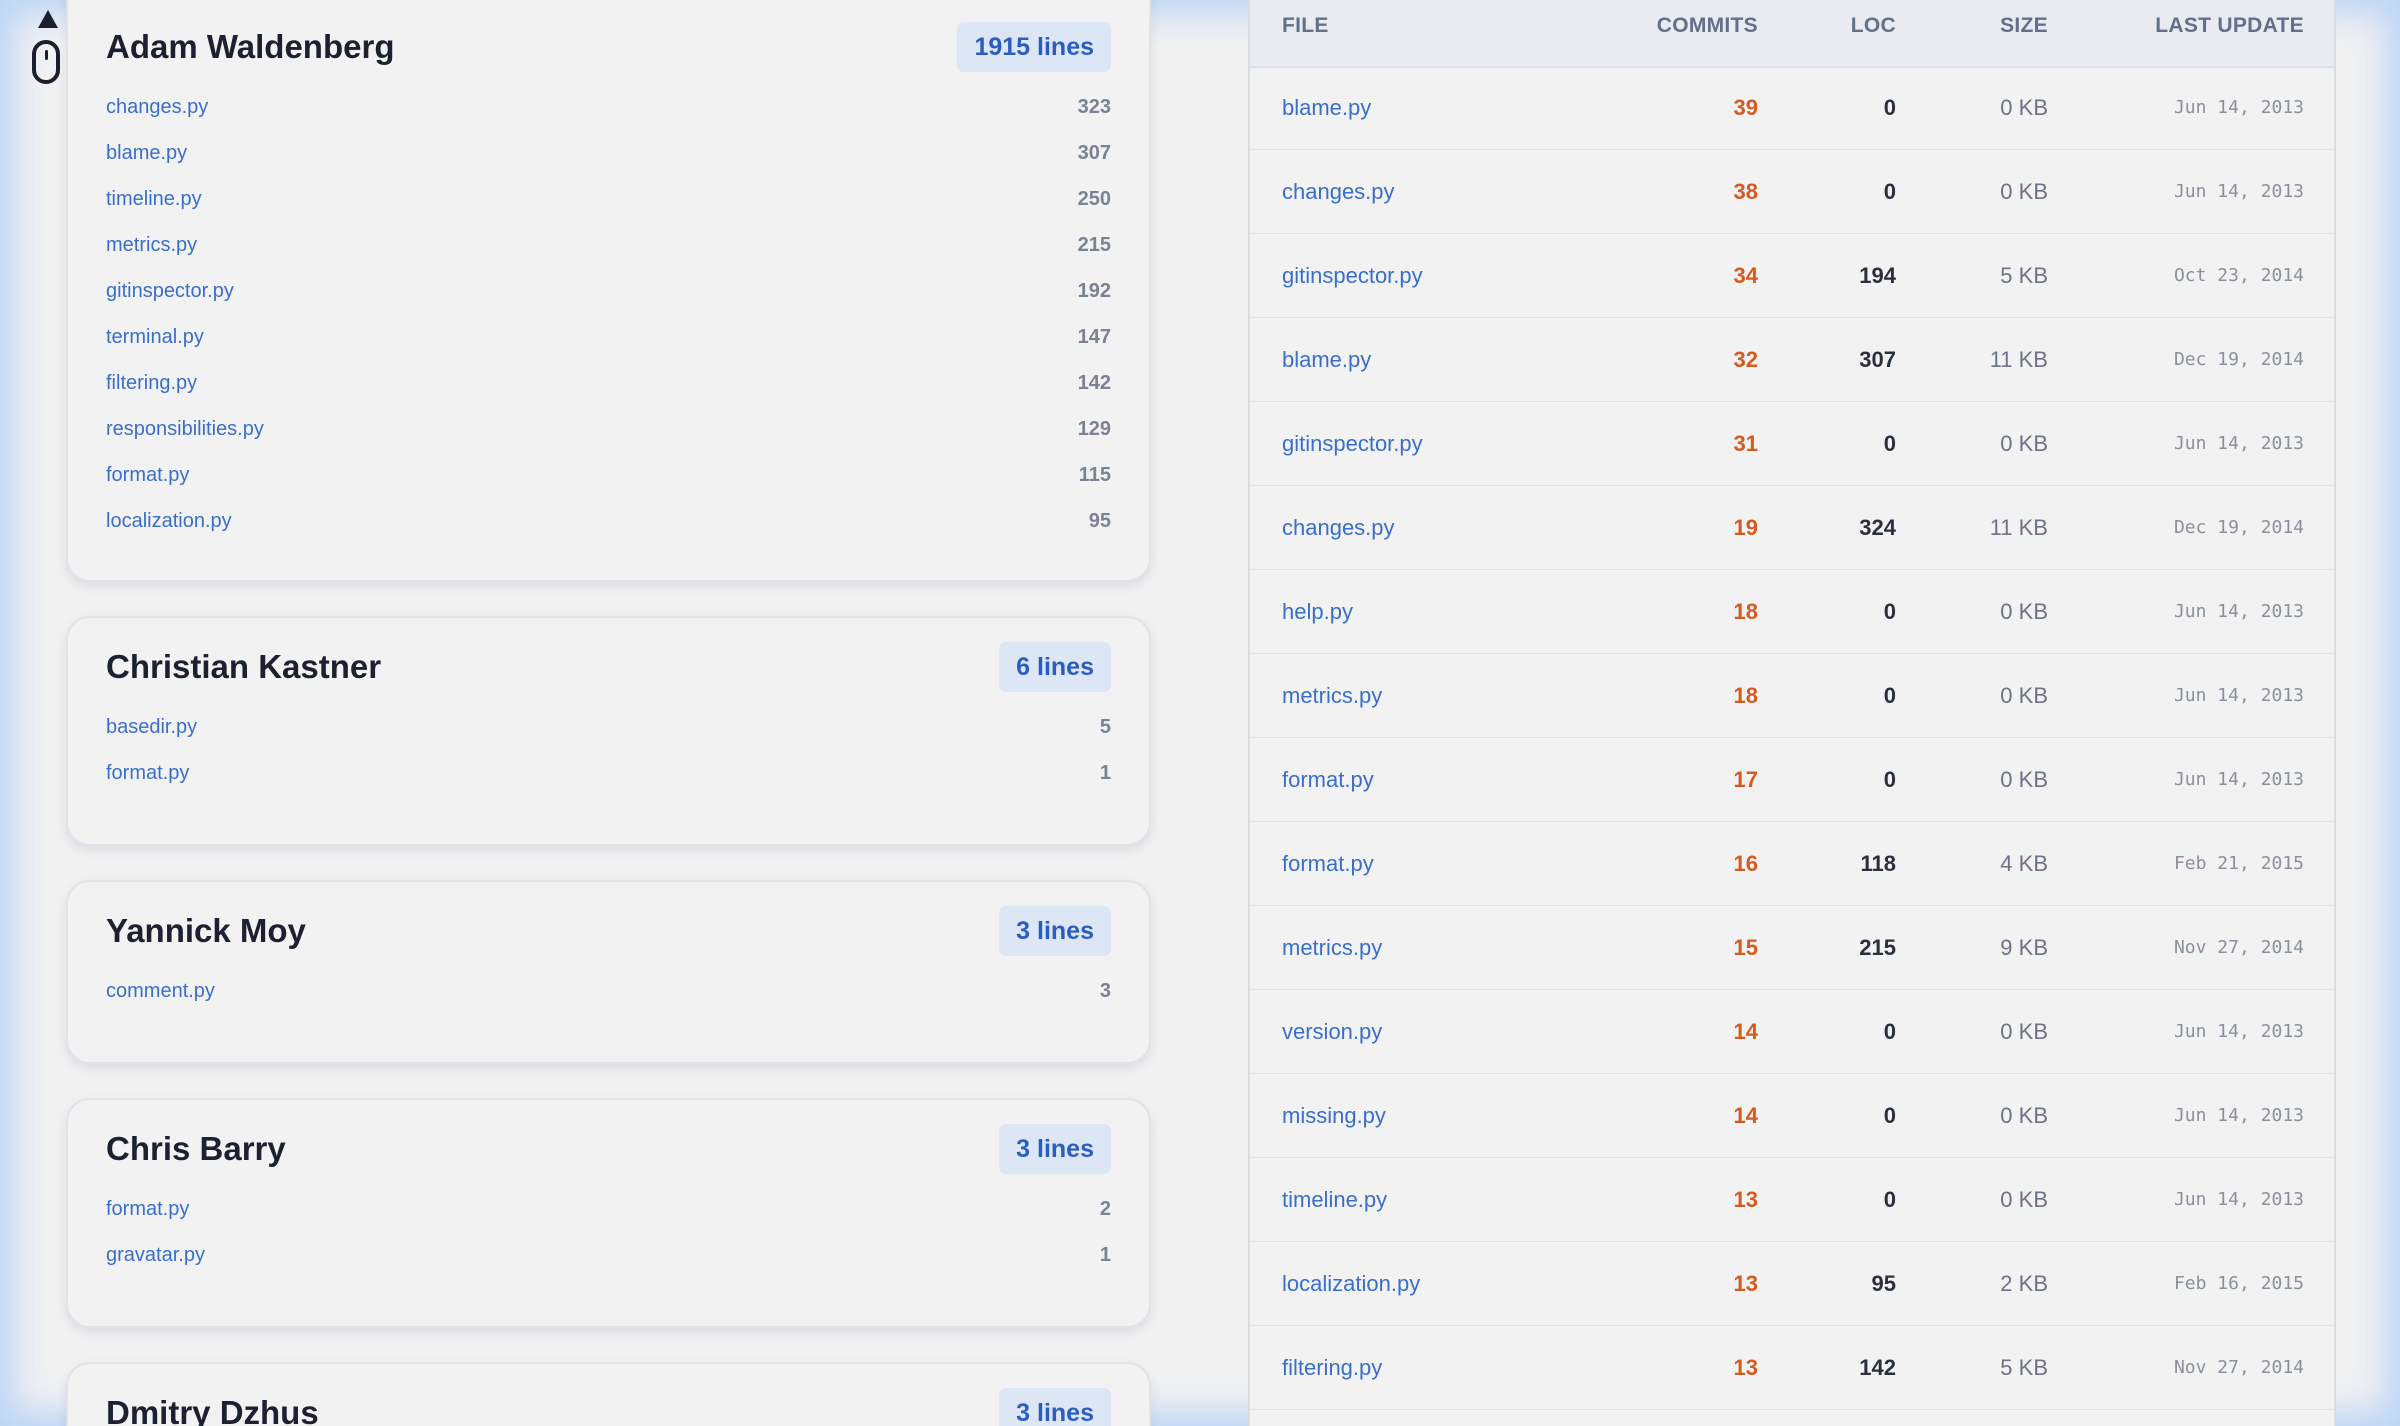 Image resolution: width=2400 pixels, height=1426 pixels. Describe the element at coordinates (1707, 26) in the screenshot. I see `column-header-commits: COMMITS` at that location.